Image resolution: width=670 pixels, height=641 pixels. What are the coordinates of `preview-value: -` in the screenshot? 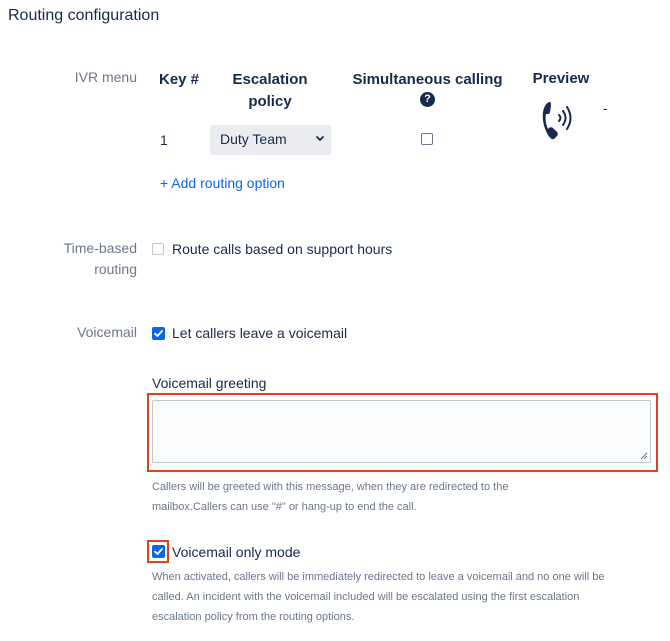 It's located at (605, 108).